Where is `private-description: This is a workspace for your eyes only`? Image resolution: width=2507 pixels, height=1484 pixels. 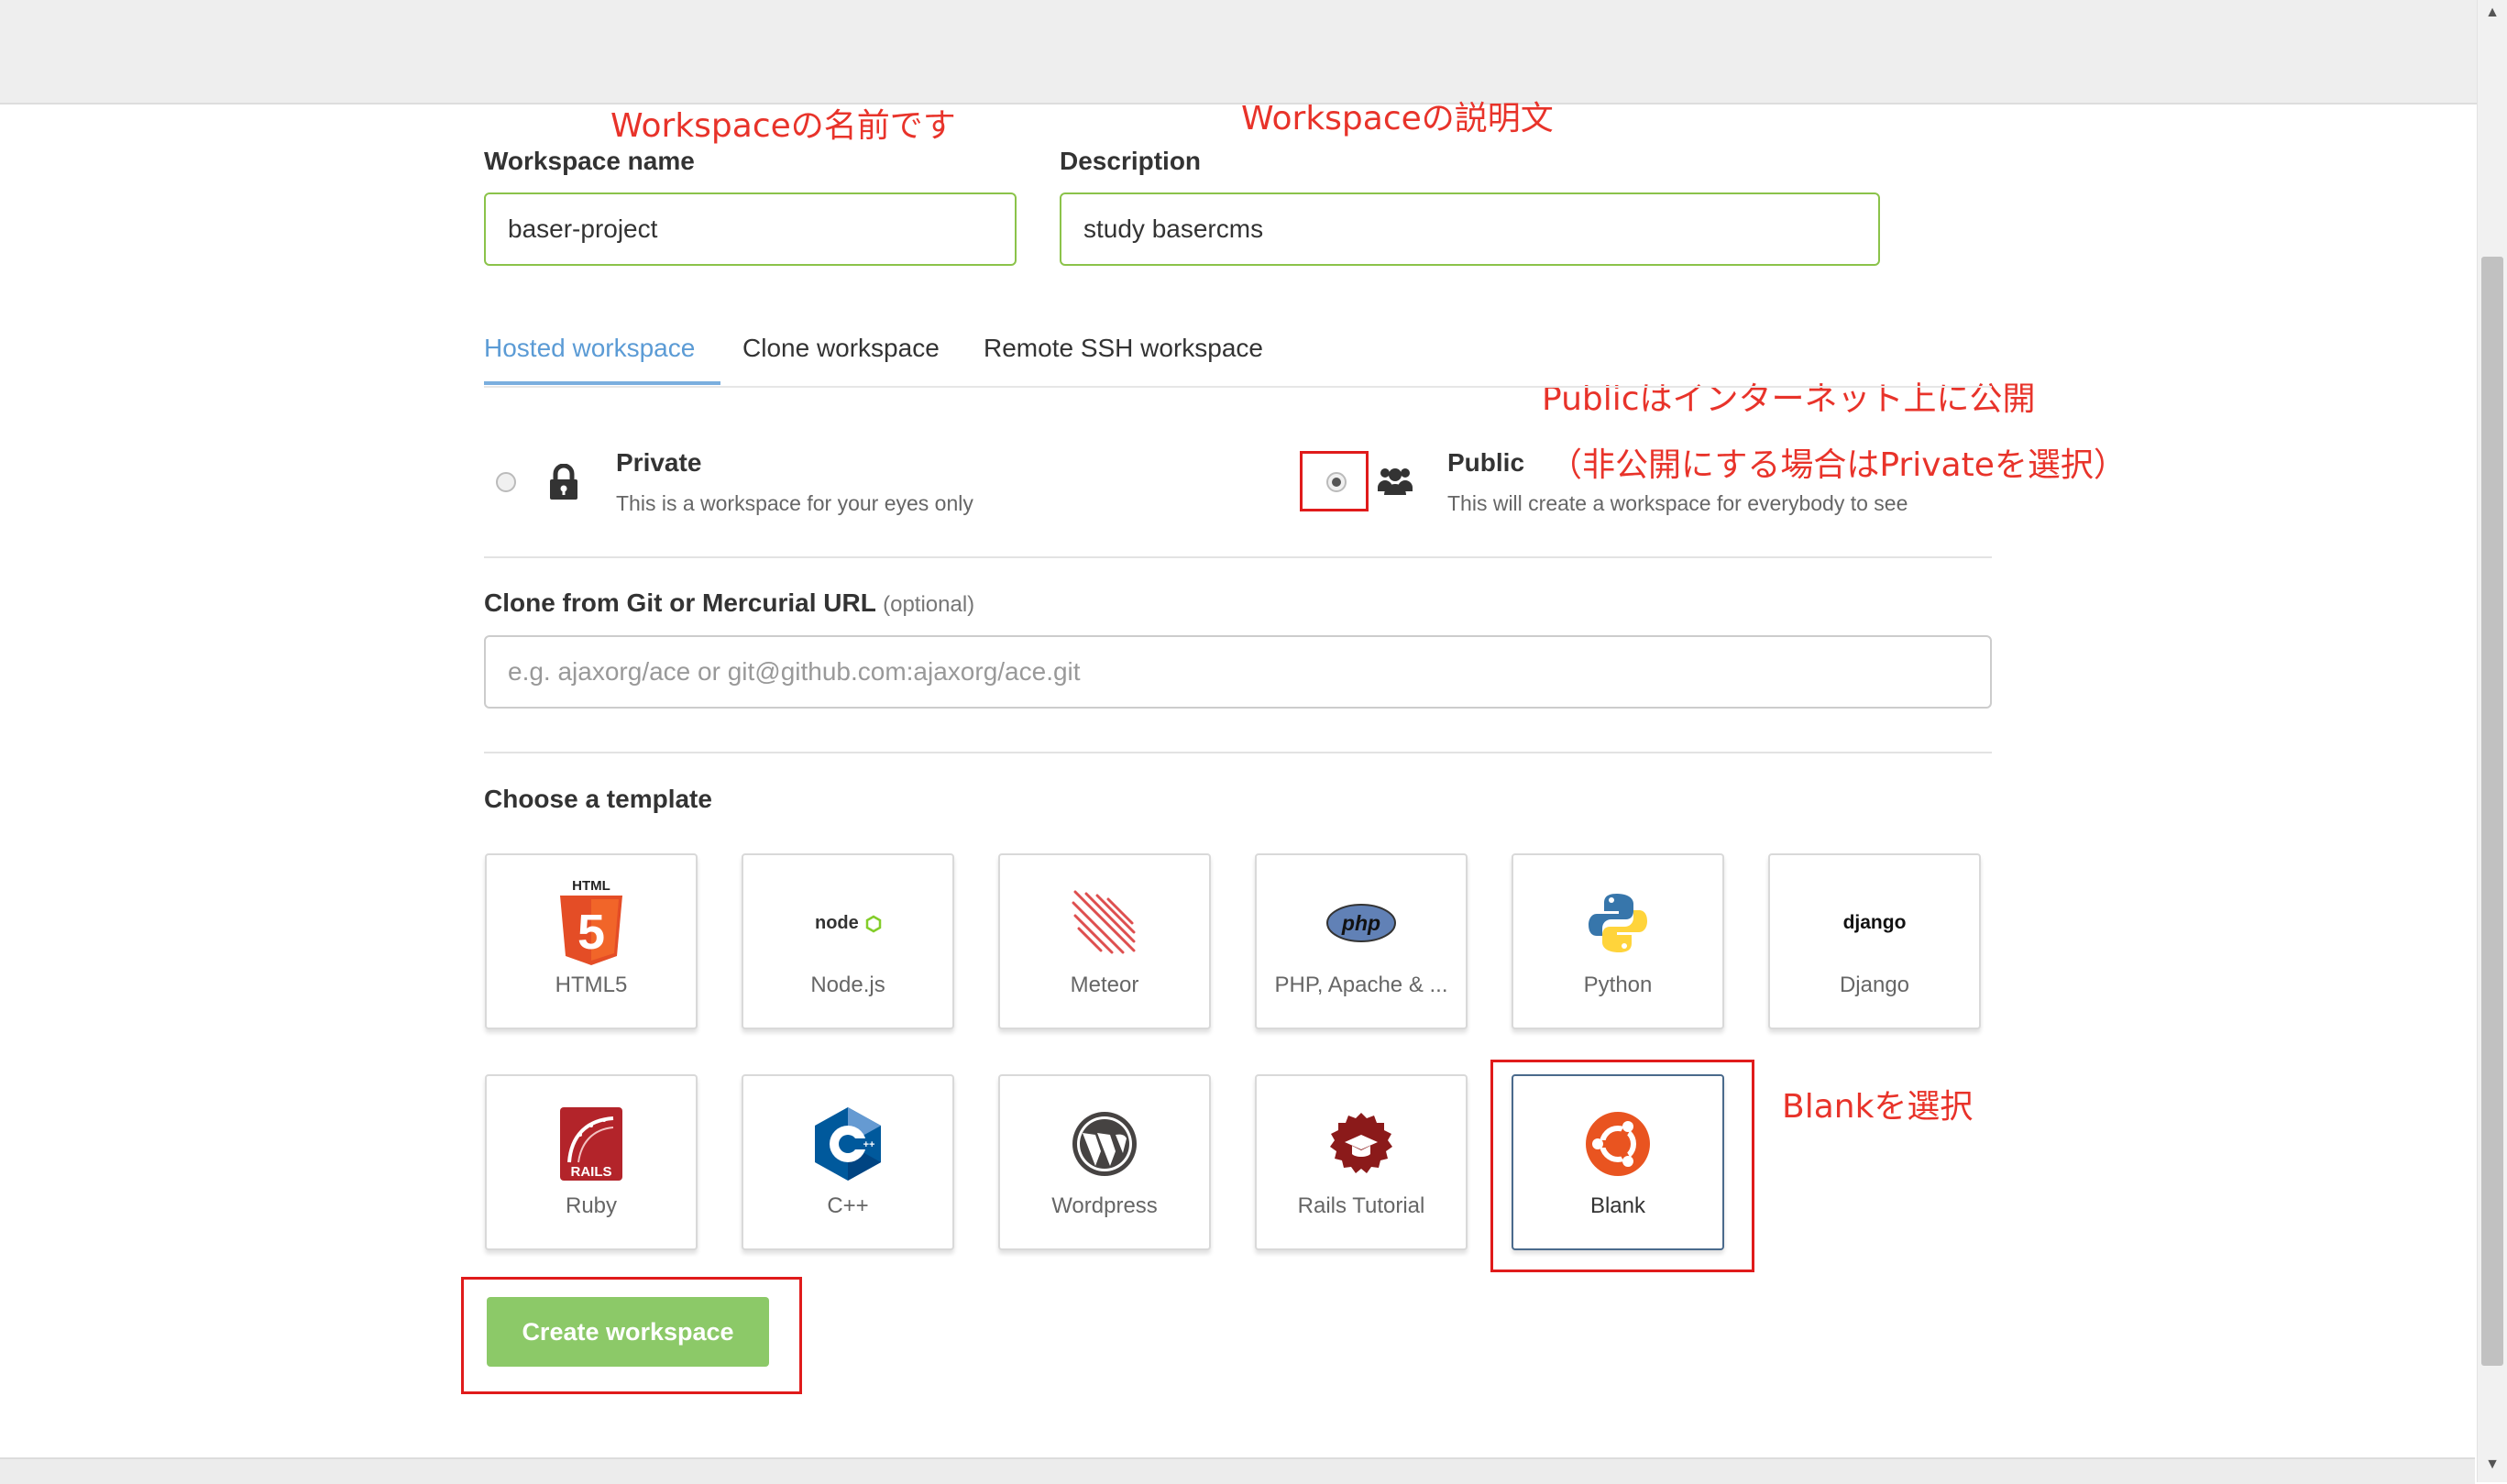
private-description: This is a workspace for your eyes only is located at coordinates (794, 503).